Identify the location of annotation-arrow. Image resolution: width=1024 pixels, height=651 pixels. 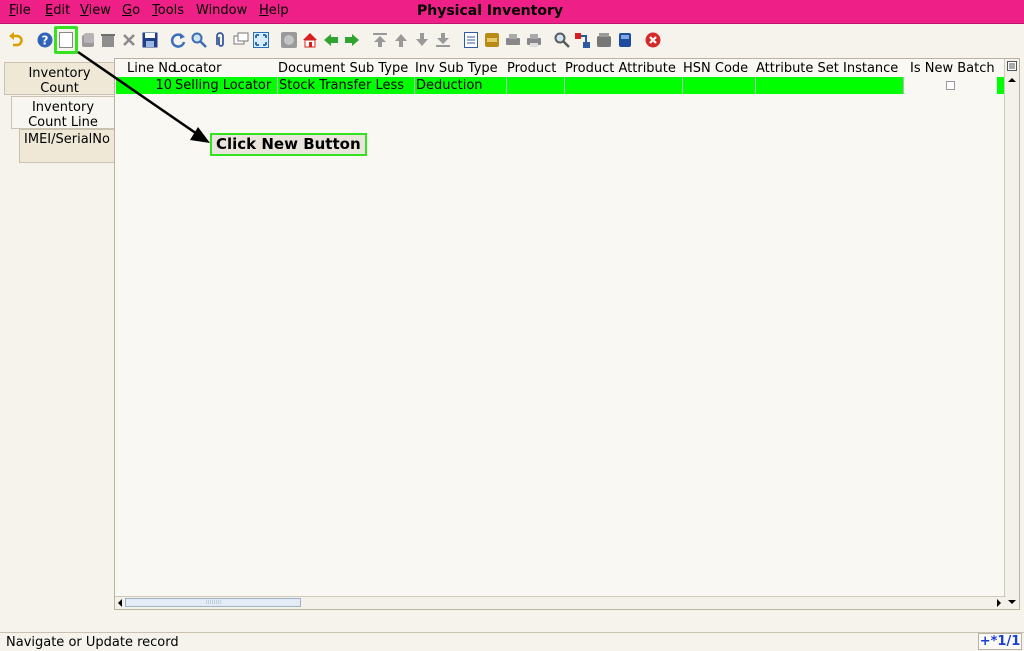
(143, 96).